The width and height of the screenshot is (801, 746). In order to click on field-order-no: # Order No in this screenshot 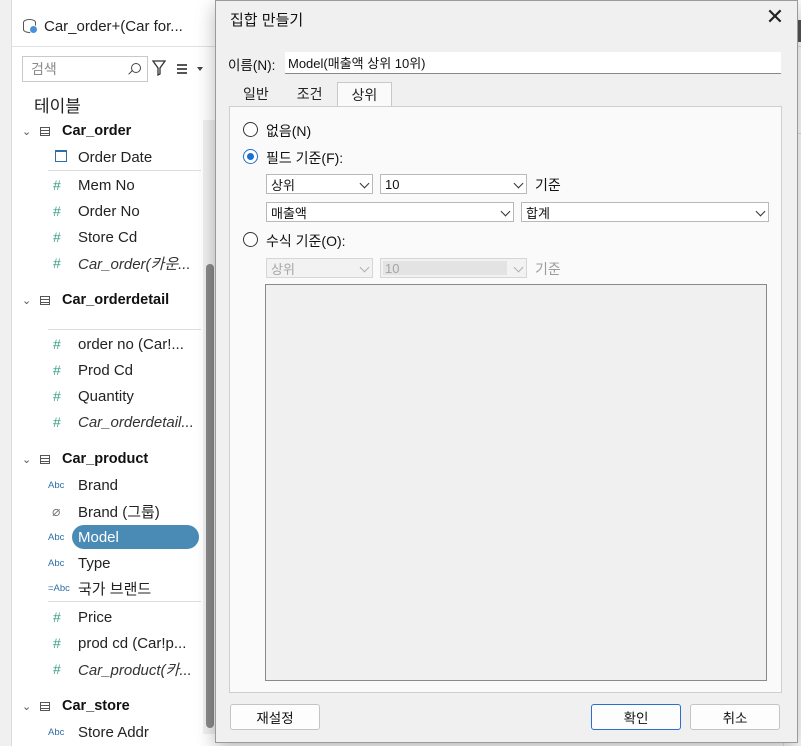, I will do `click(94, 211)`.